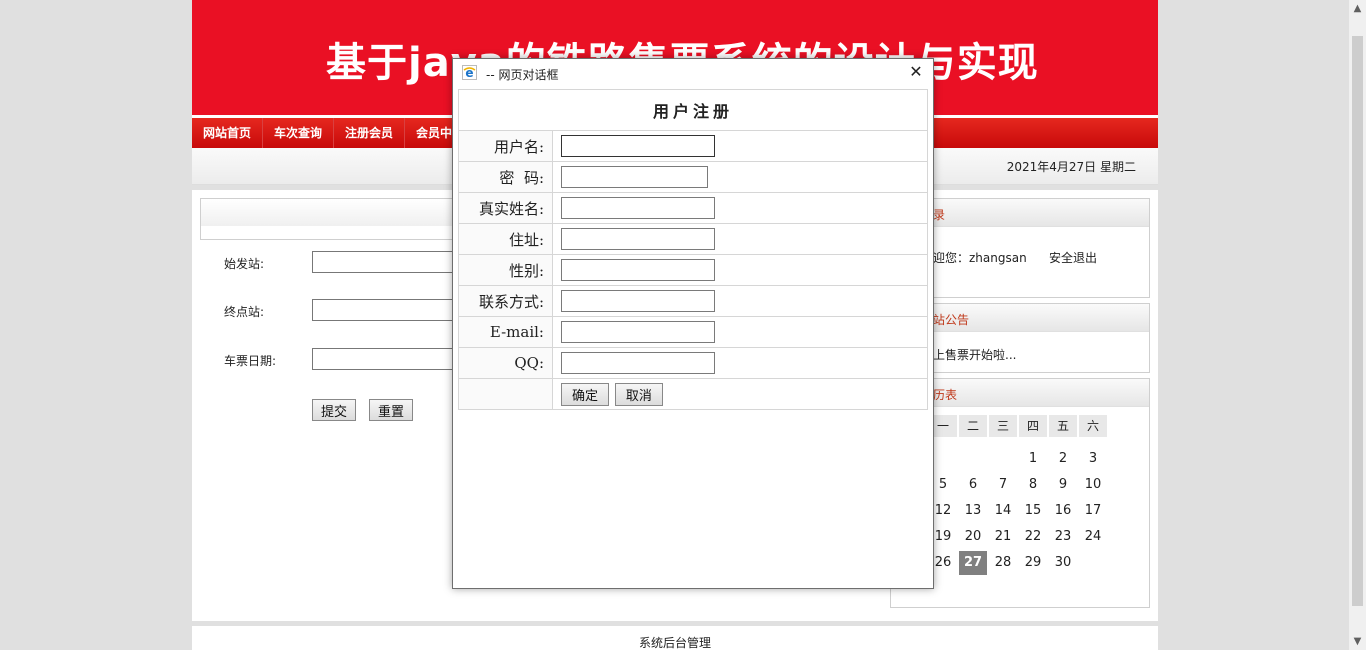  Describe the element at coordinates (1003, 511) in the screenshot. I see `calendar-day: 14` at that location.